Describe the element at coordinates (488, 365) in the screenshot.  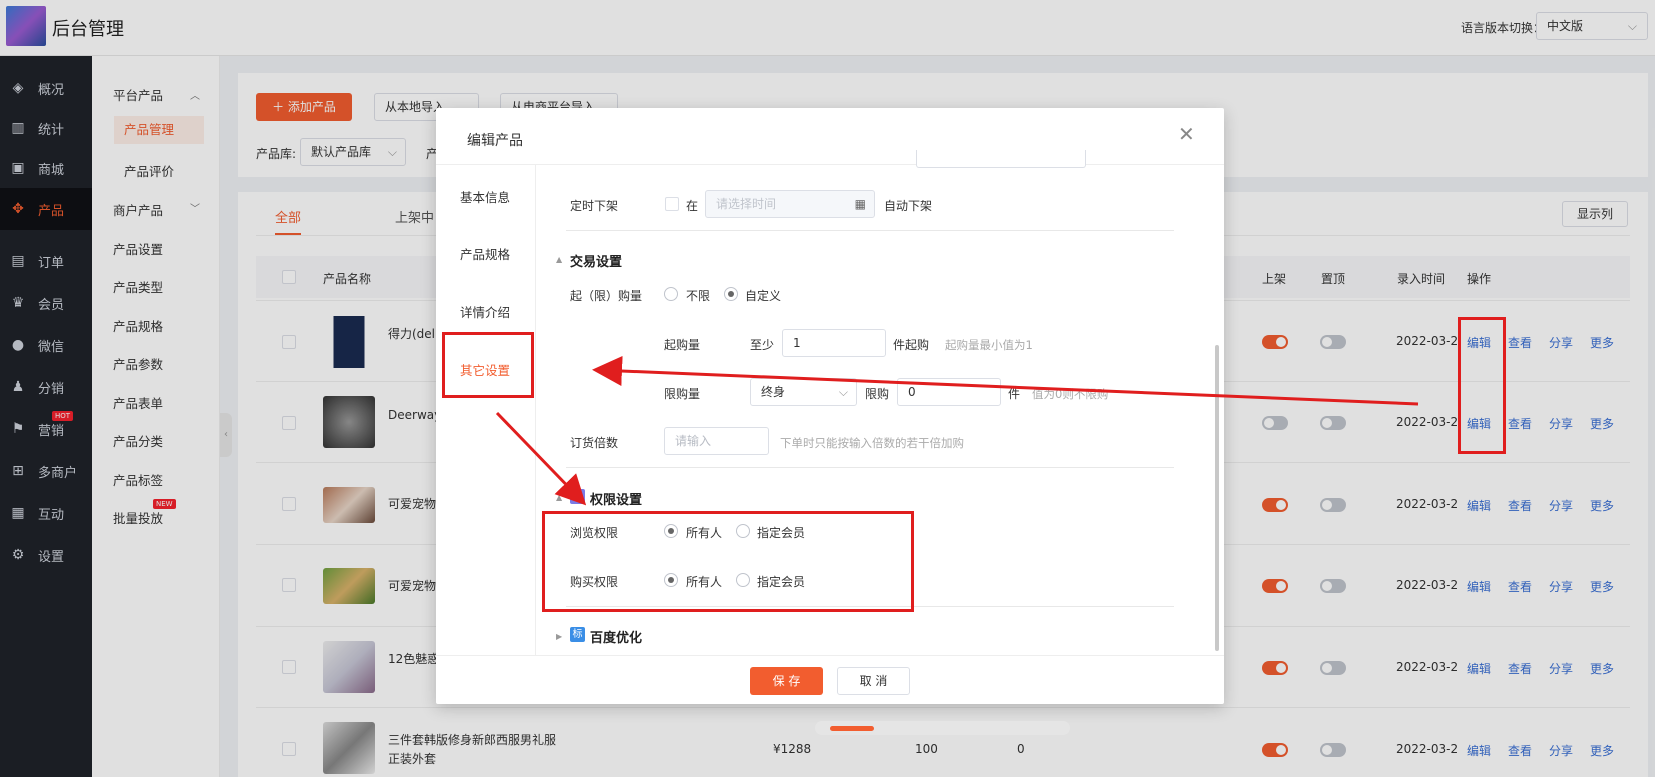
I see `annotation-box-other-settings` at that location.